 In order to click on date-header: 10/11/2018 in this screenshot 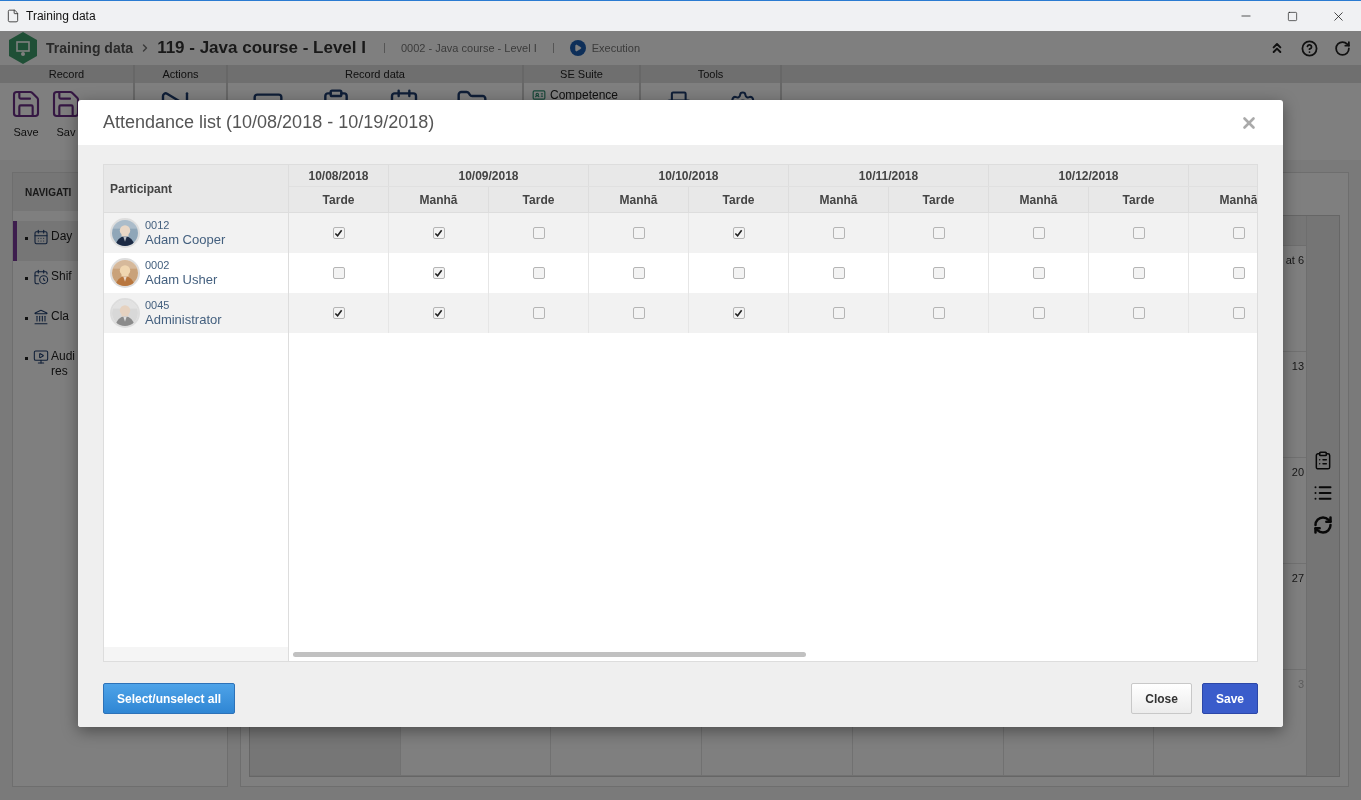, I will do `click(888, 176)`.